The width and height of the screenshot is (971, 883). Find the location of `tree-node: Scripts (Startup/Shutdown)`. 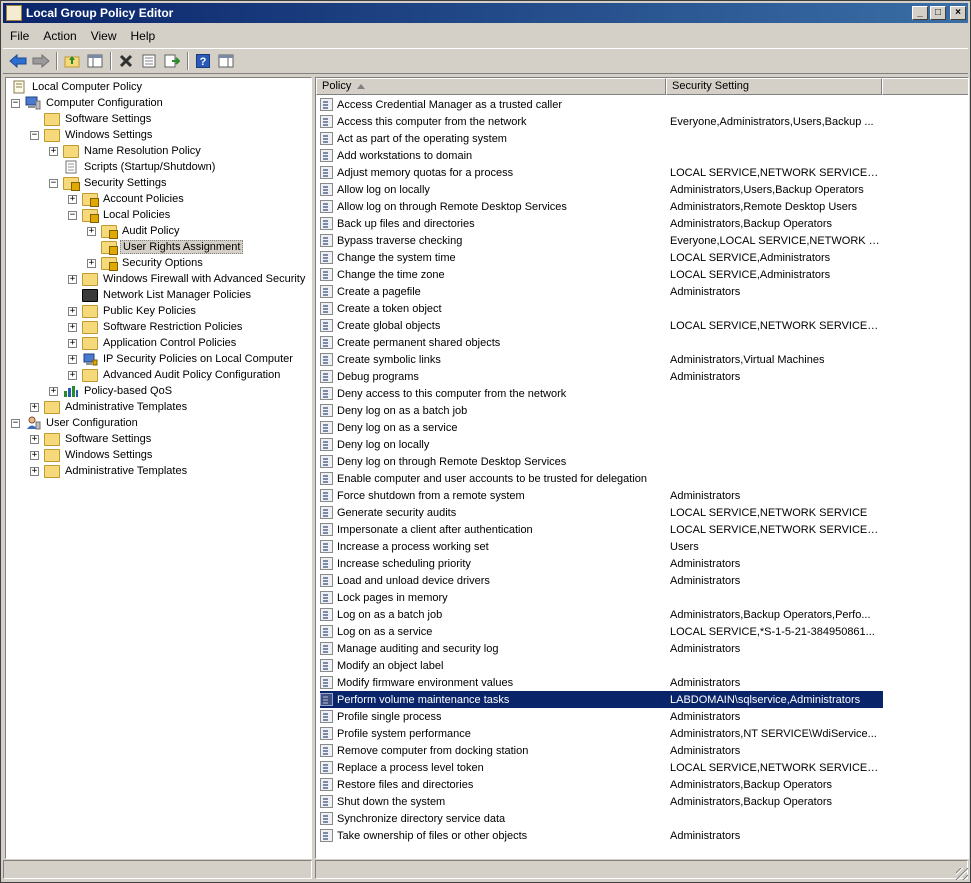

tree-node: Scripts (Startup/Shutdown) is located at coordinates (133, 167).